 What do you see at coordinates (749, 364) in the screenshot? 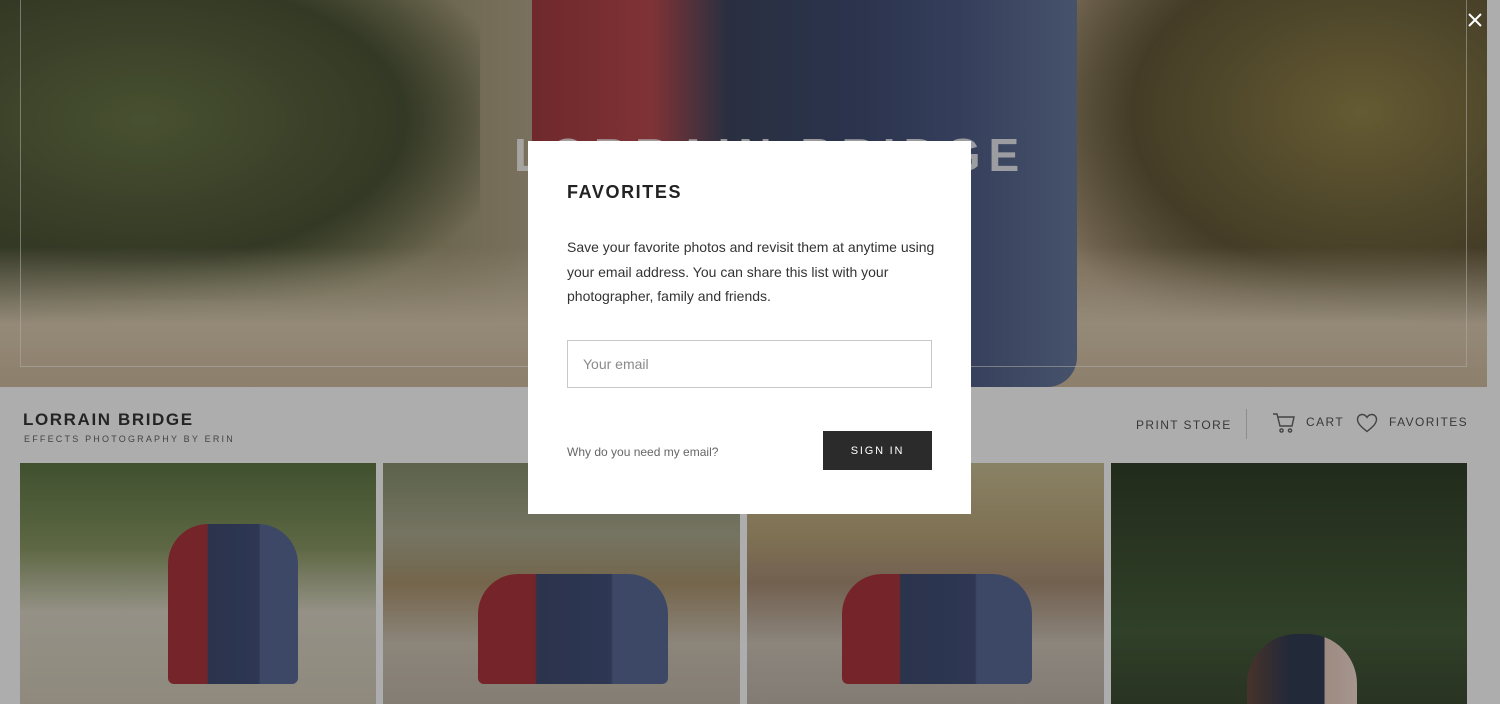
I see `email-field` at bounding box center [749, 364].